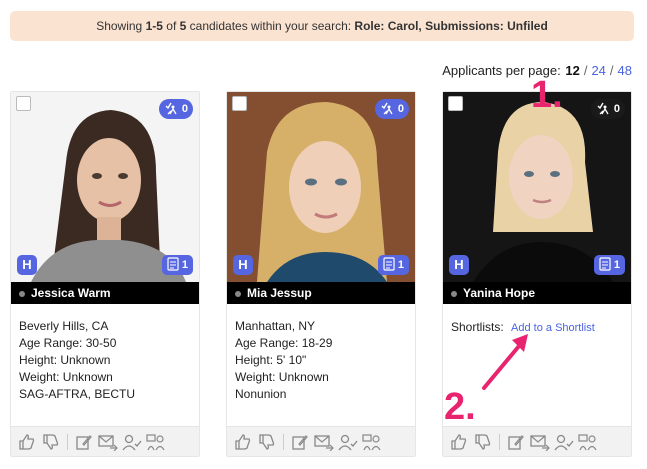 The width and height of the screenshot is (647, 469). What do you see at coordinates (275, 326) in the screenshot?
I see `detail-location: Manhattan, NY` at bounding box center [275, 326].